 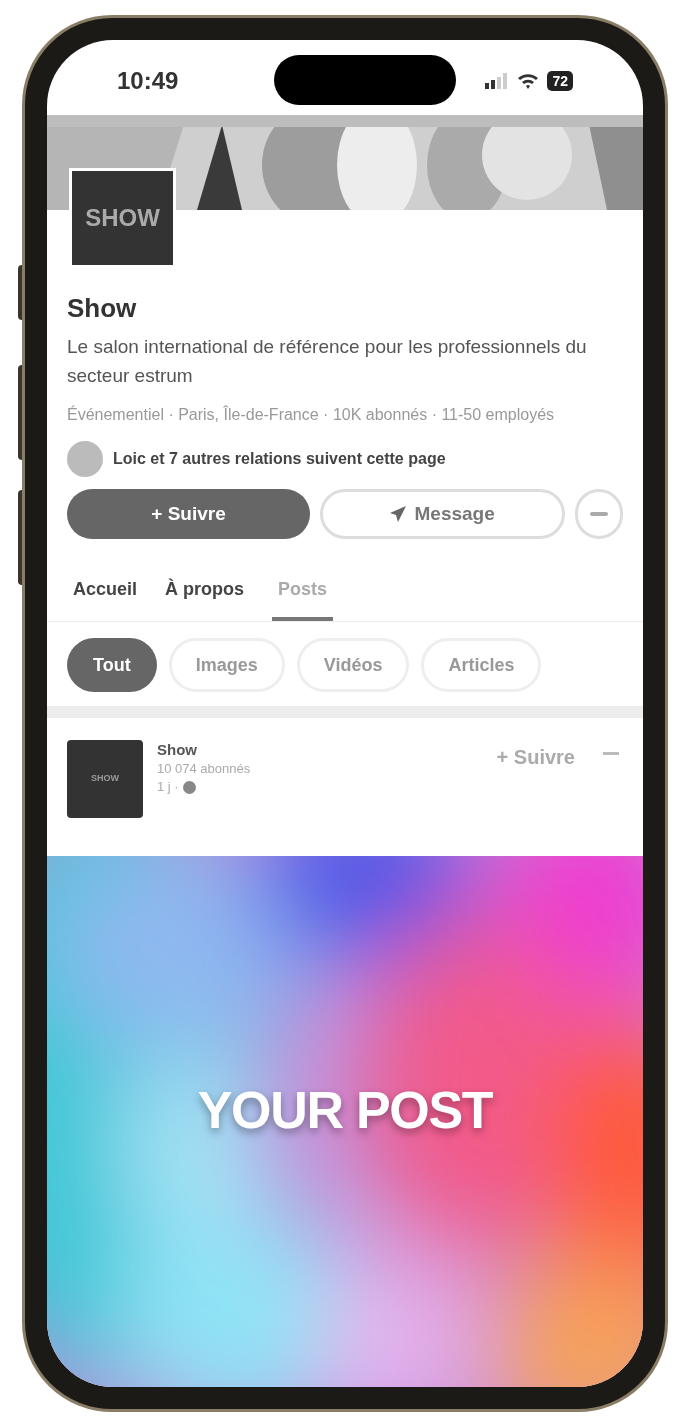 What do you see at coordinates (345, 1110) in the screenshot?
I see `post-image-text: YOUR POST` at bounding box center [345, 1110].